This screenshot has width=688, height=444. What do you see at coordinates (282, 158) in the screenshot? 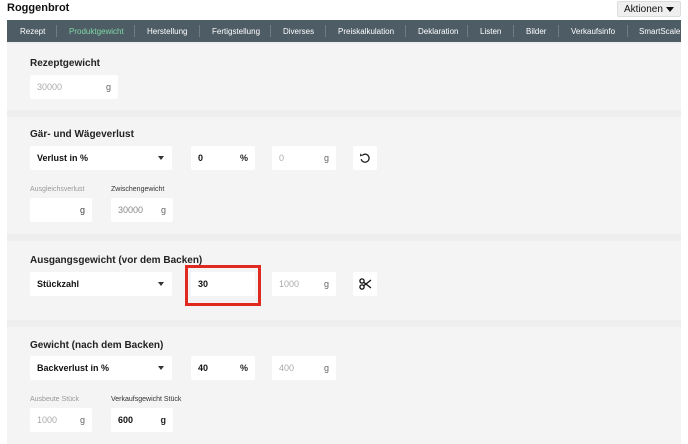
I see `loss-gram-value: 0` at bounding box center [282, 158].